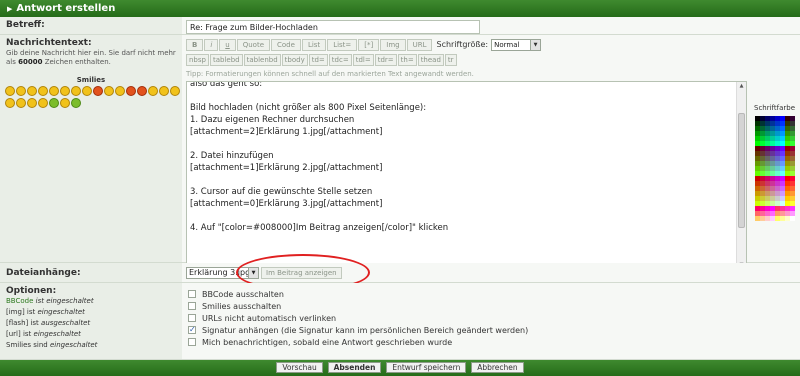 The height and width of the screenshot is (376, 800). I want to click on form-title: Antwort erstellen, so click(66, 8).